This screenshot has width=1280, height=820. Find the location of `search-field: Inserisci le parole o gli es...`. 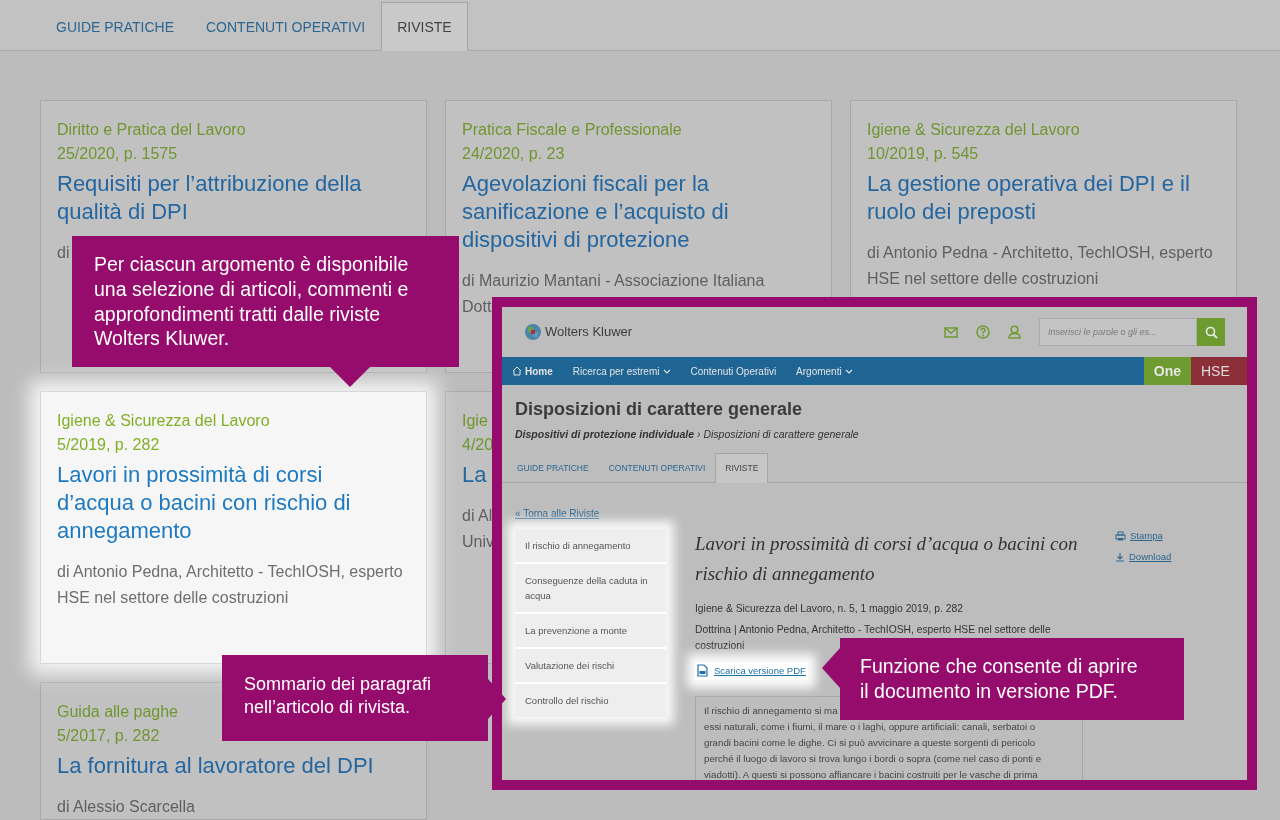

search-field: Inserisci le parole o gli es... is located at coordinates (1118, 332).